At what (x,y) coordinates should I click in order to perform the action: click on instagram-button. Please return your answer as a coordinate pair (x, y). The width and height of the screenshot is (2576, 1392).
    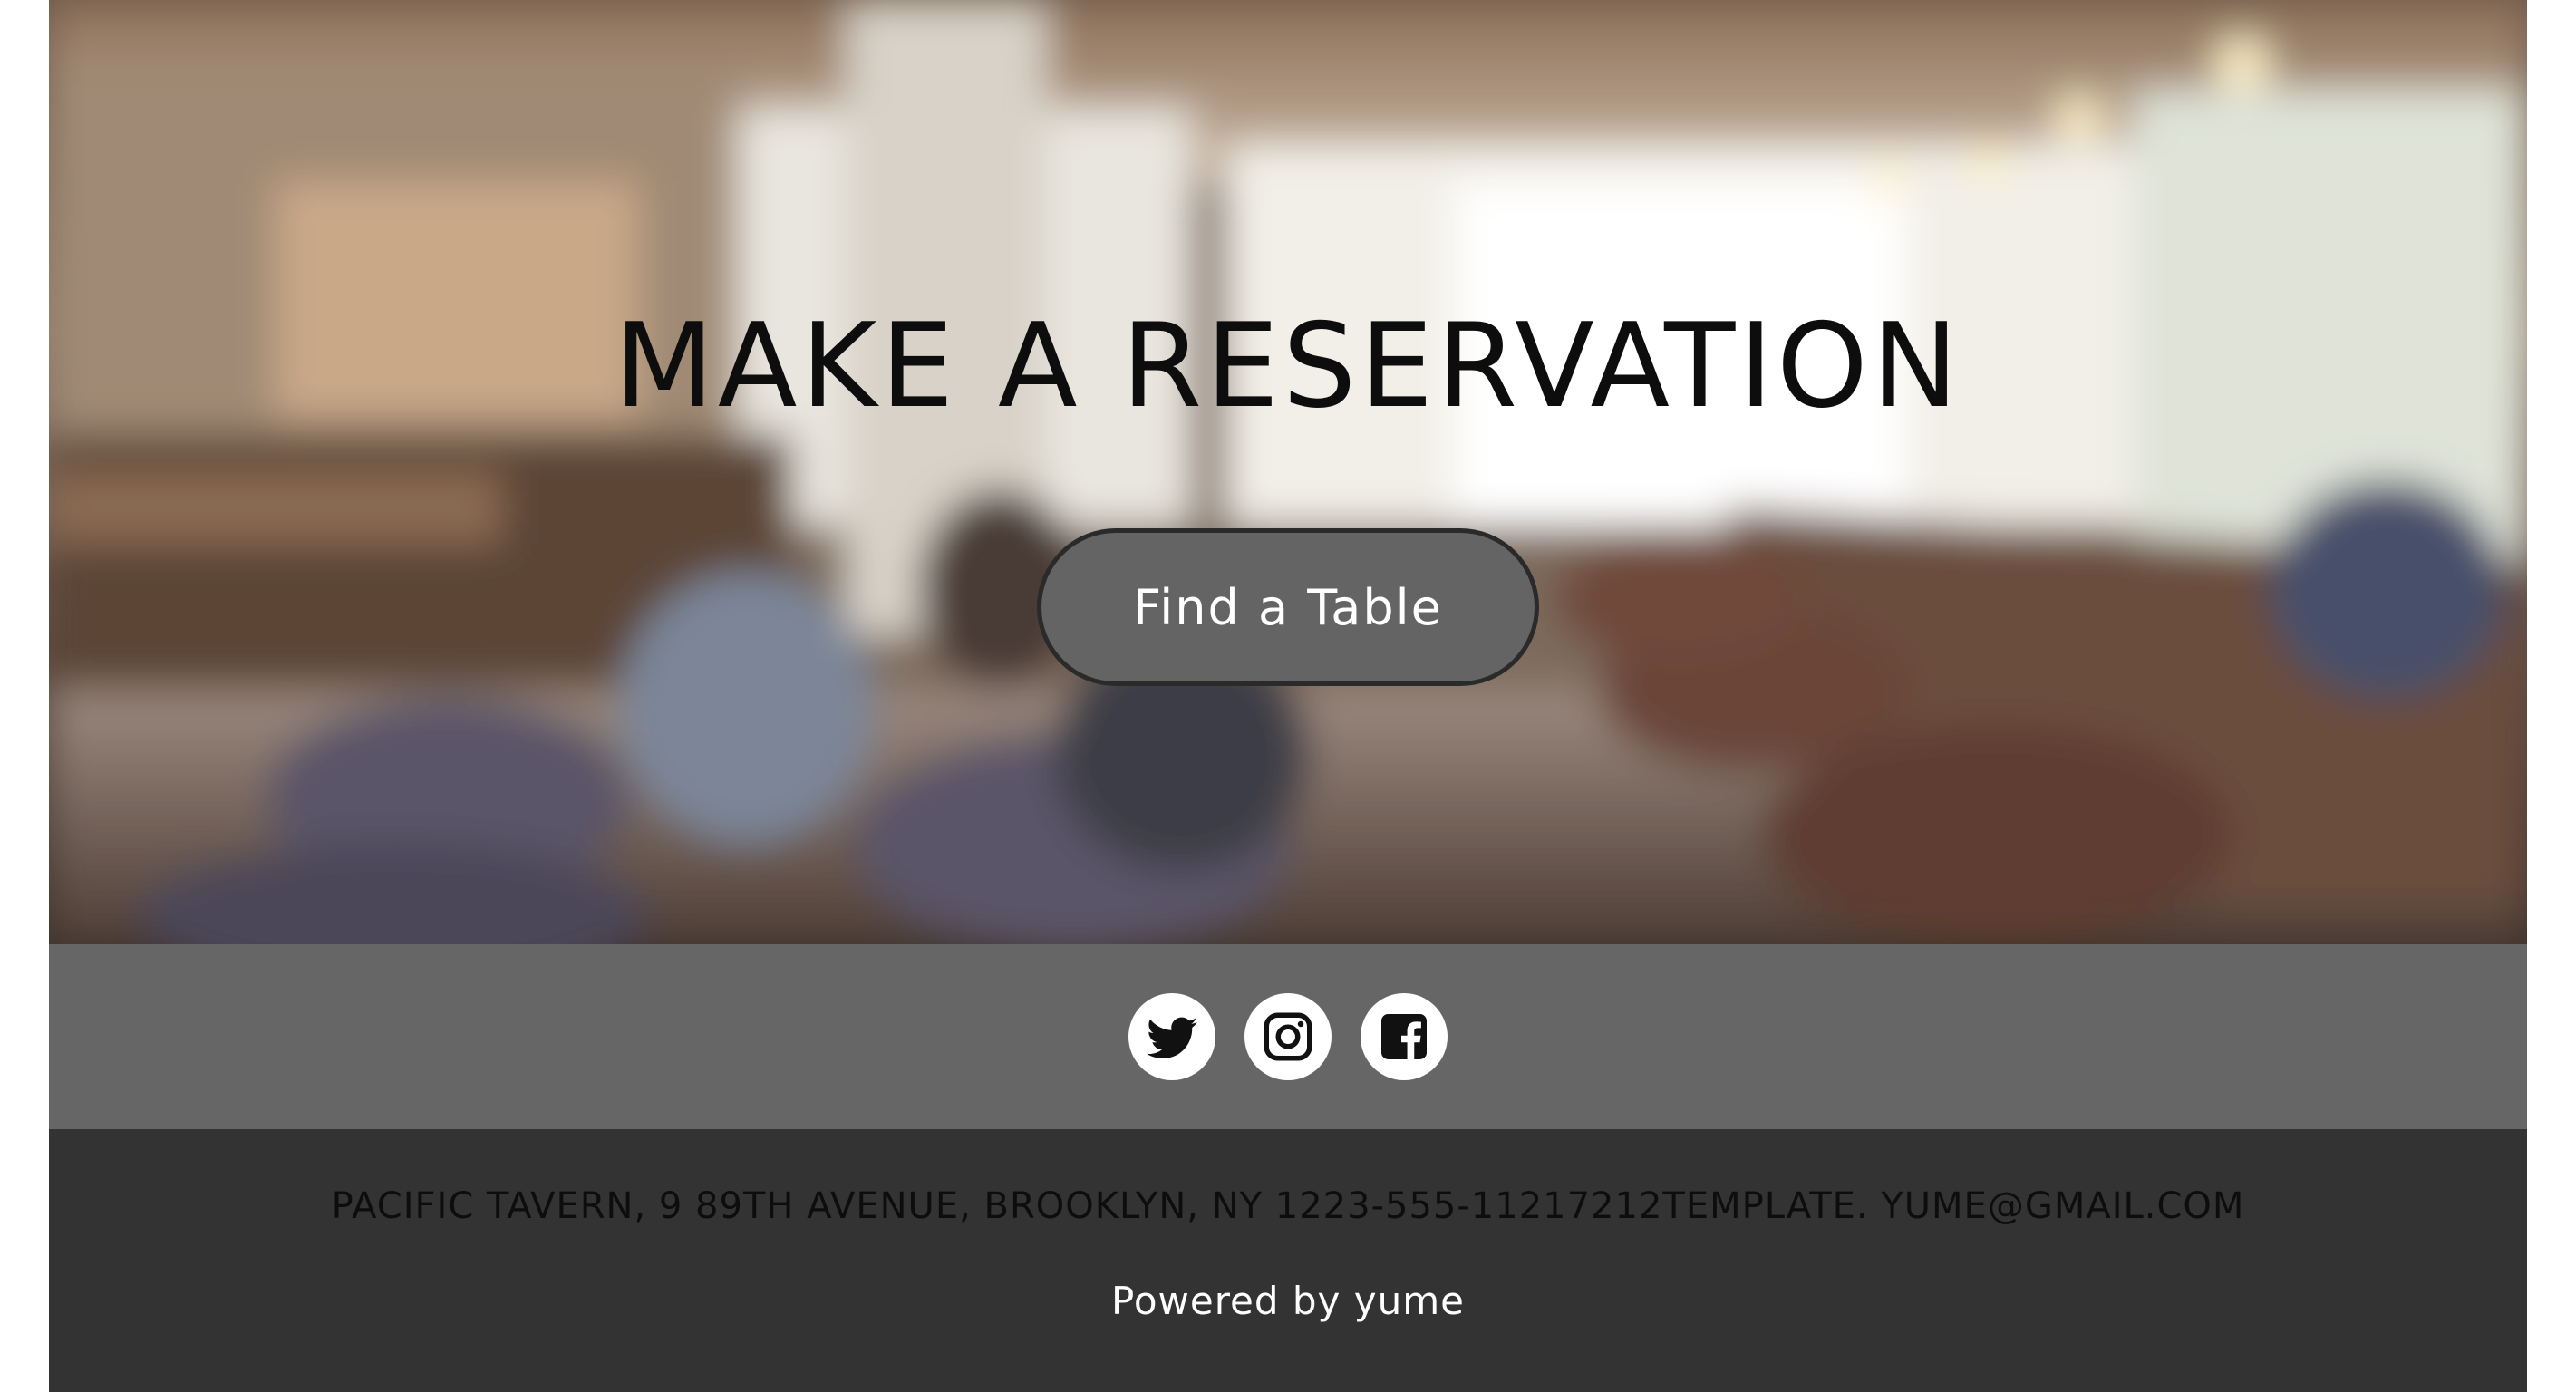
    Looking at the image, I should click on (1288, 1036).